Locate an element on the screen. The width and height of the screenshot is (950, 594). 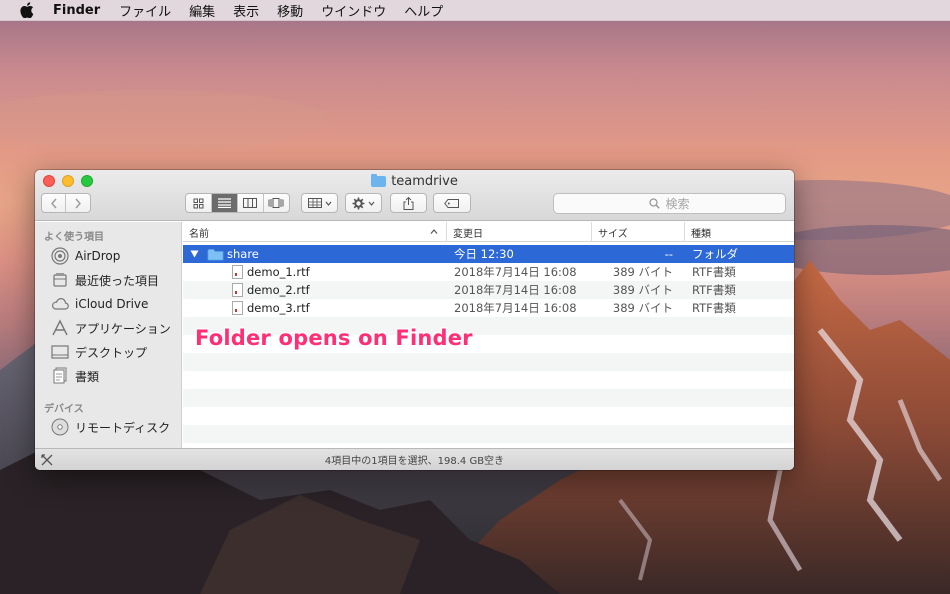
coverflow-icon is located at coordinates (276, 203).